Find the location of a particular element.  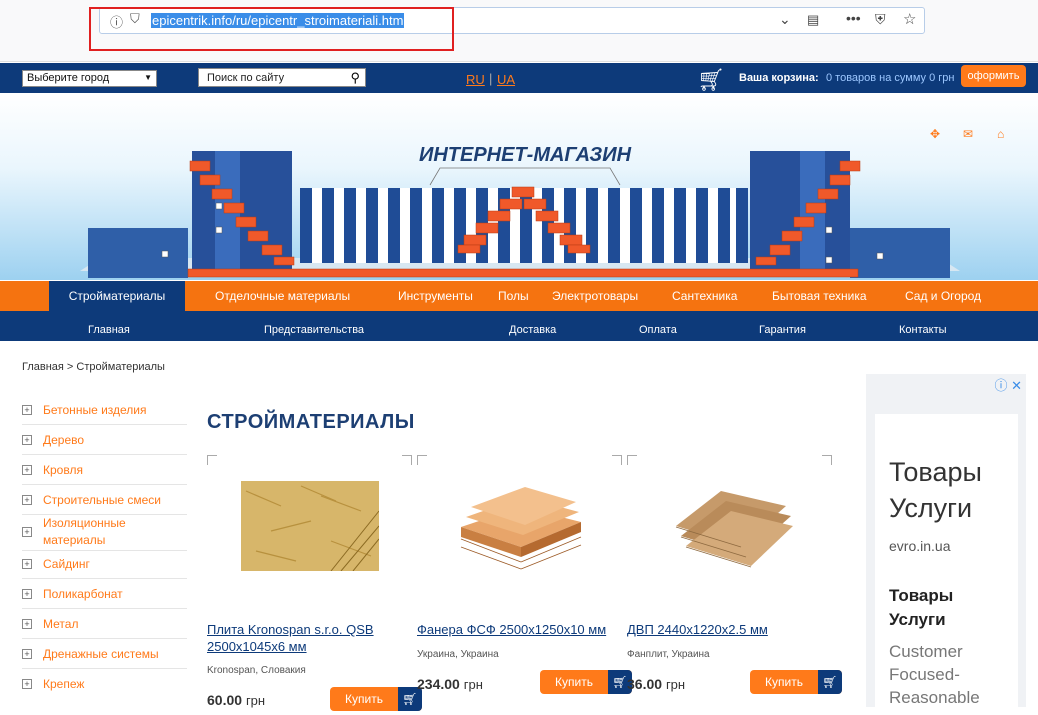

home-icon: ⌂ is located at coordinates (1000, 134).